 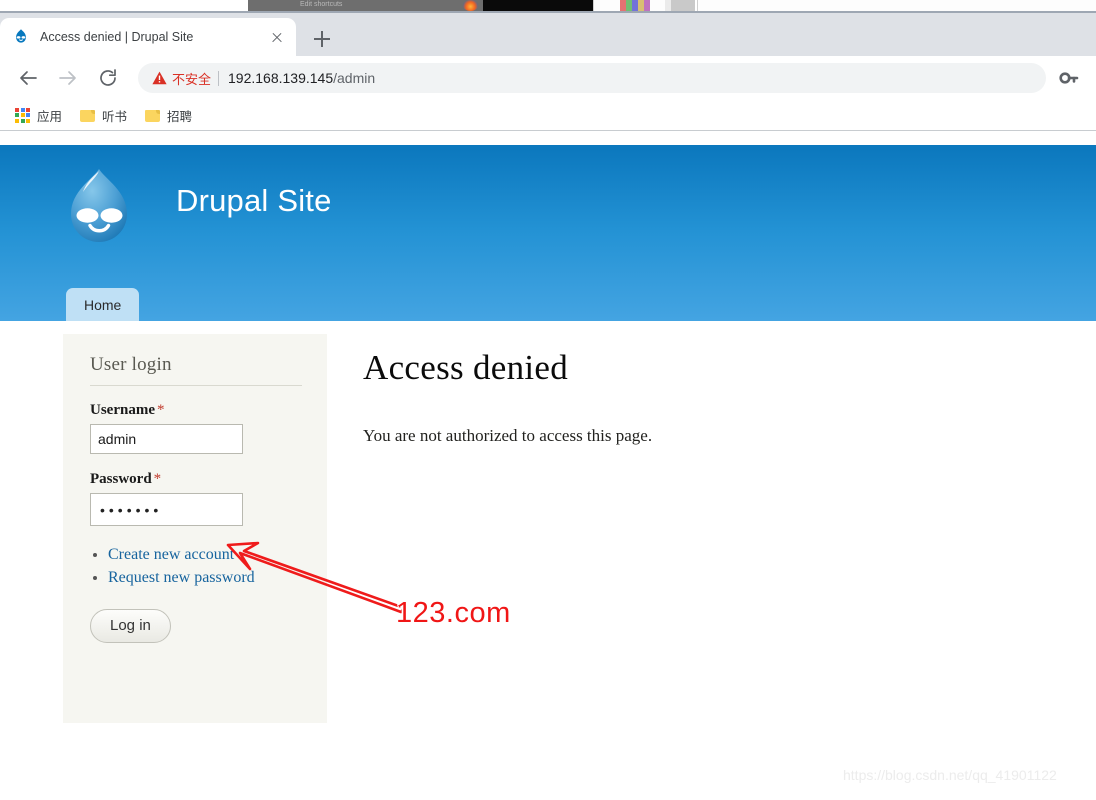 I want to click on block-title: User login, so click(x=131, y=364).